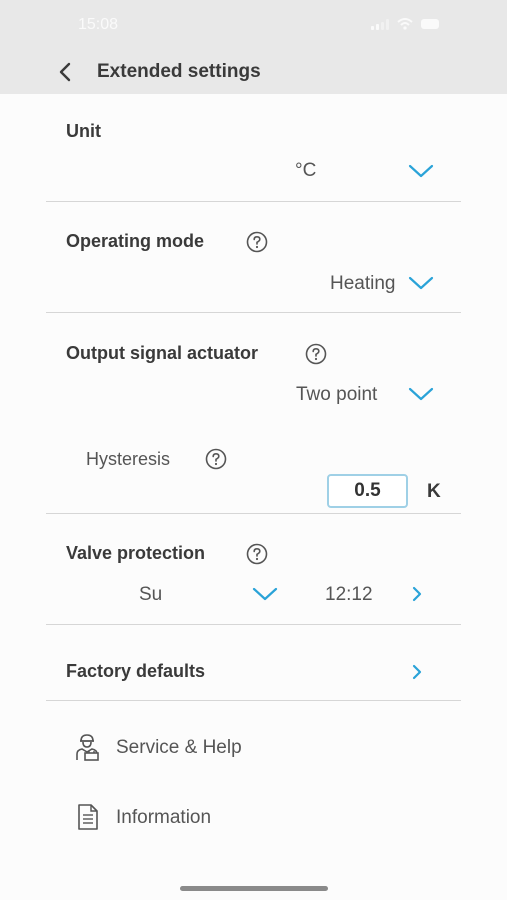 The image size is (507, 900). I want to click on menu-item-service-help: Service & Help, so click(216, 748).